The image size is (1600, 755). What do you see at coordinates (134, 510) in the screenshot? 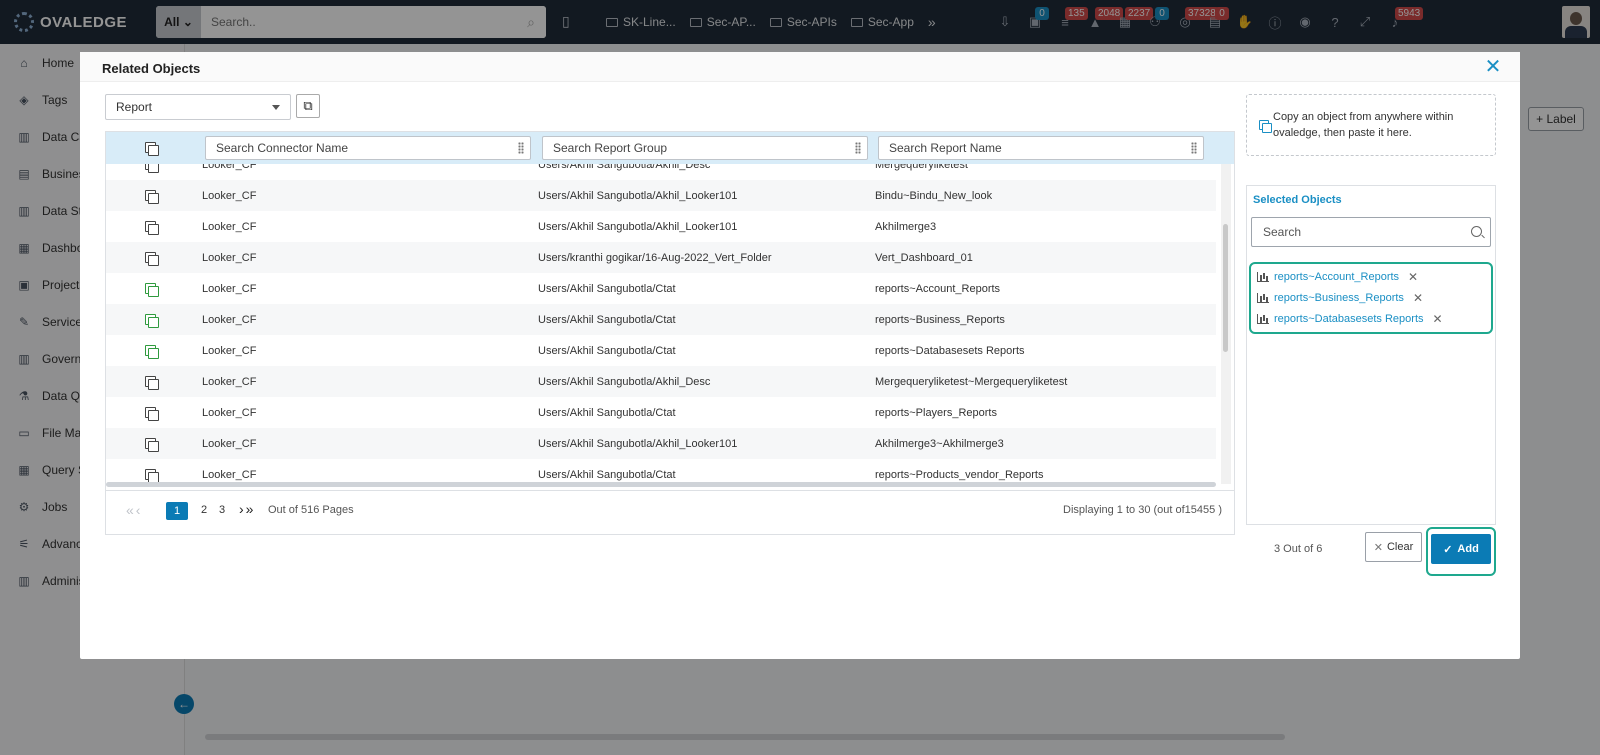
I see `first-prev-page-icon: «‹` at bounding box center [134, 510].